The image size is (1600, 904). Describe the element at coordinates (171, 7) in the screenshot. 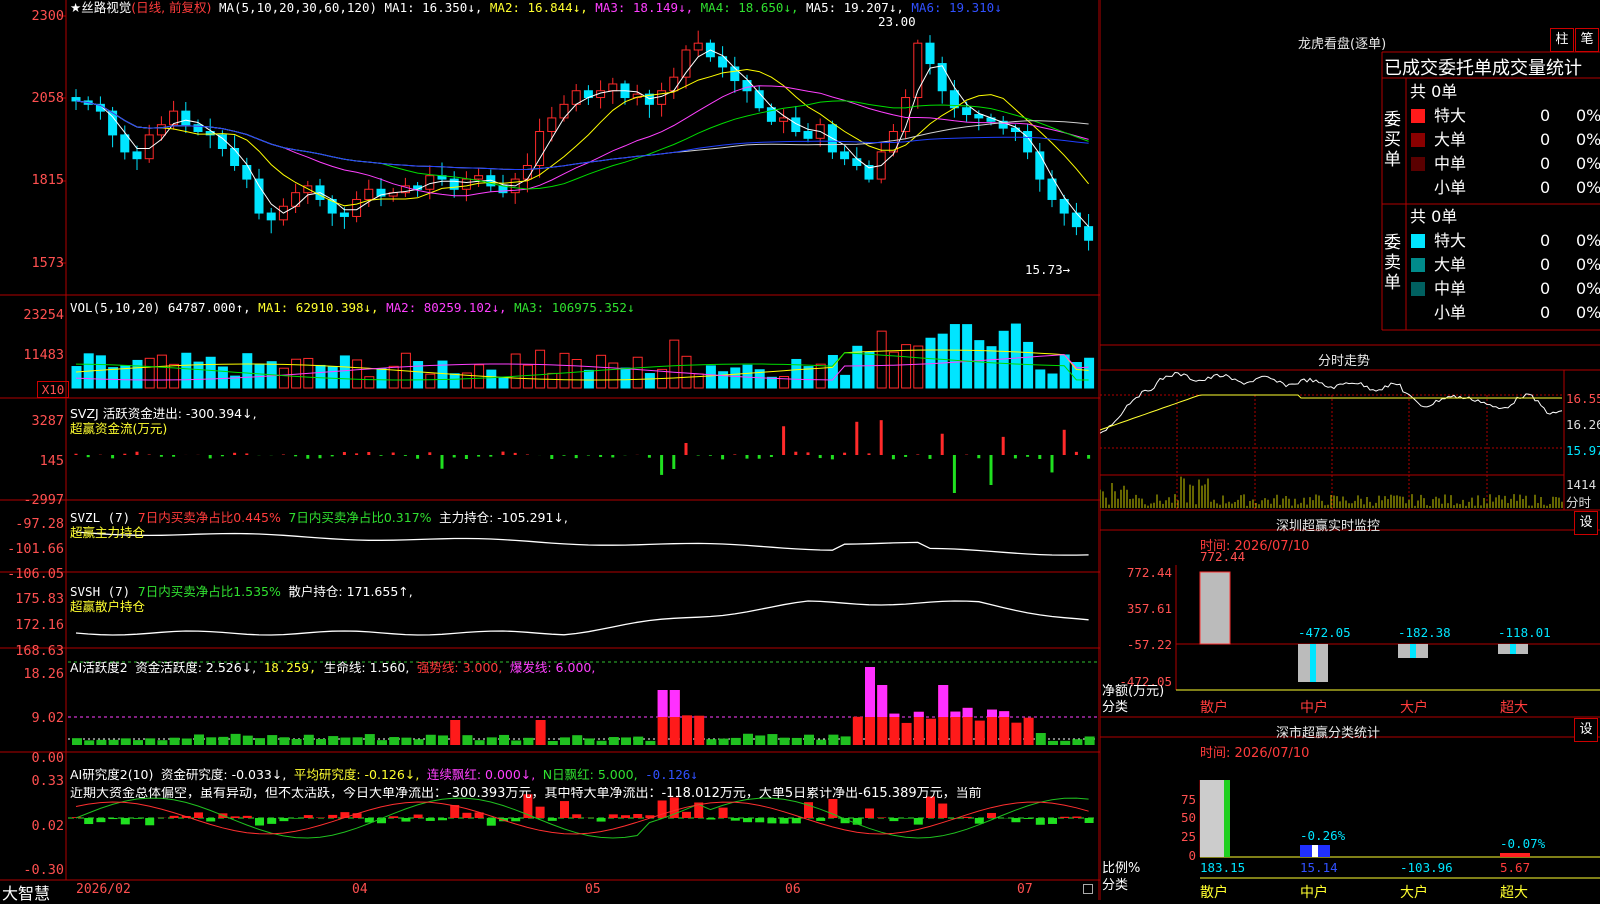

I see `kline-mode: (日线, 前复权)` at that location.